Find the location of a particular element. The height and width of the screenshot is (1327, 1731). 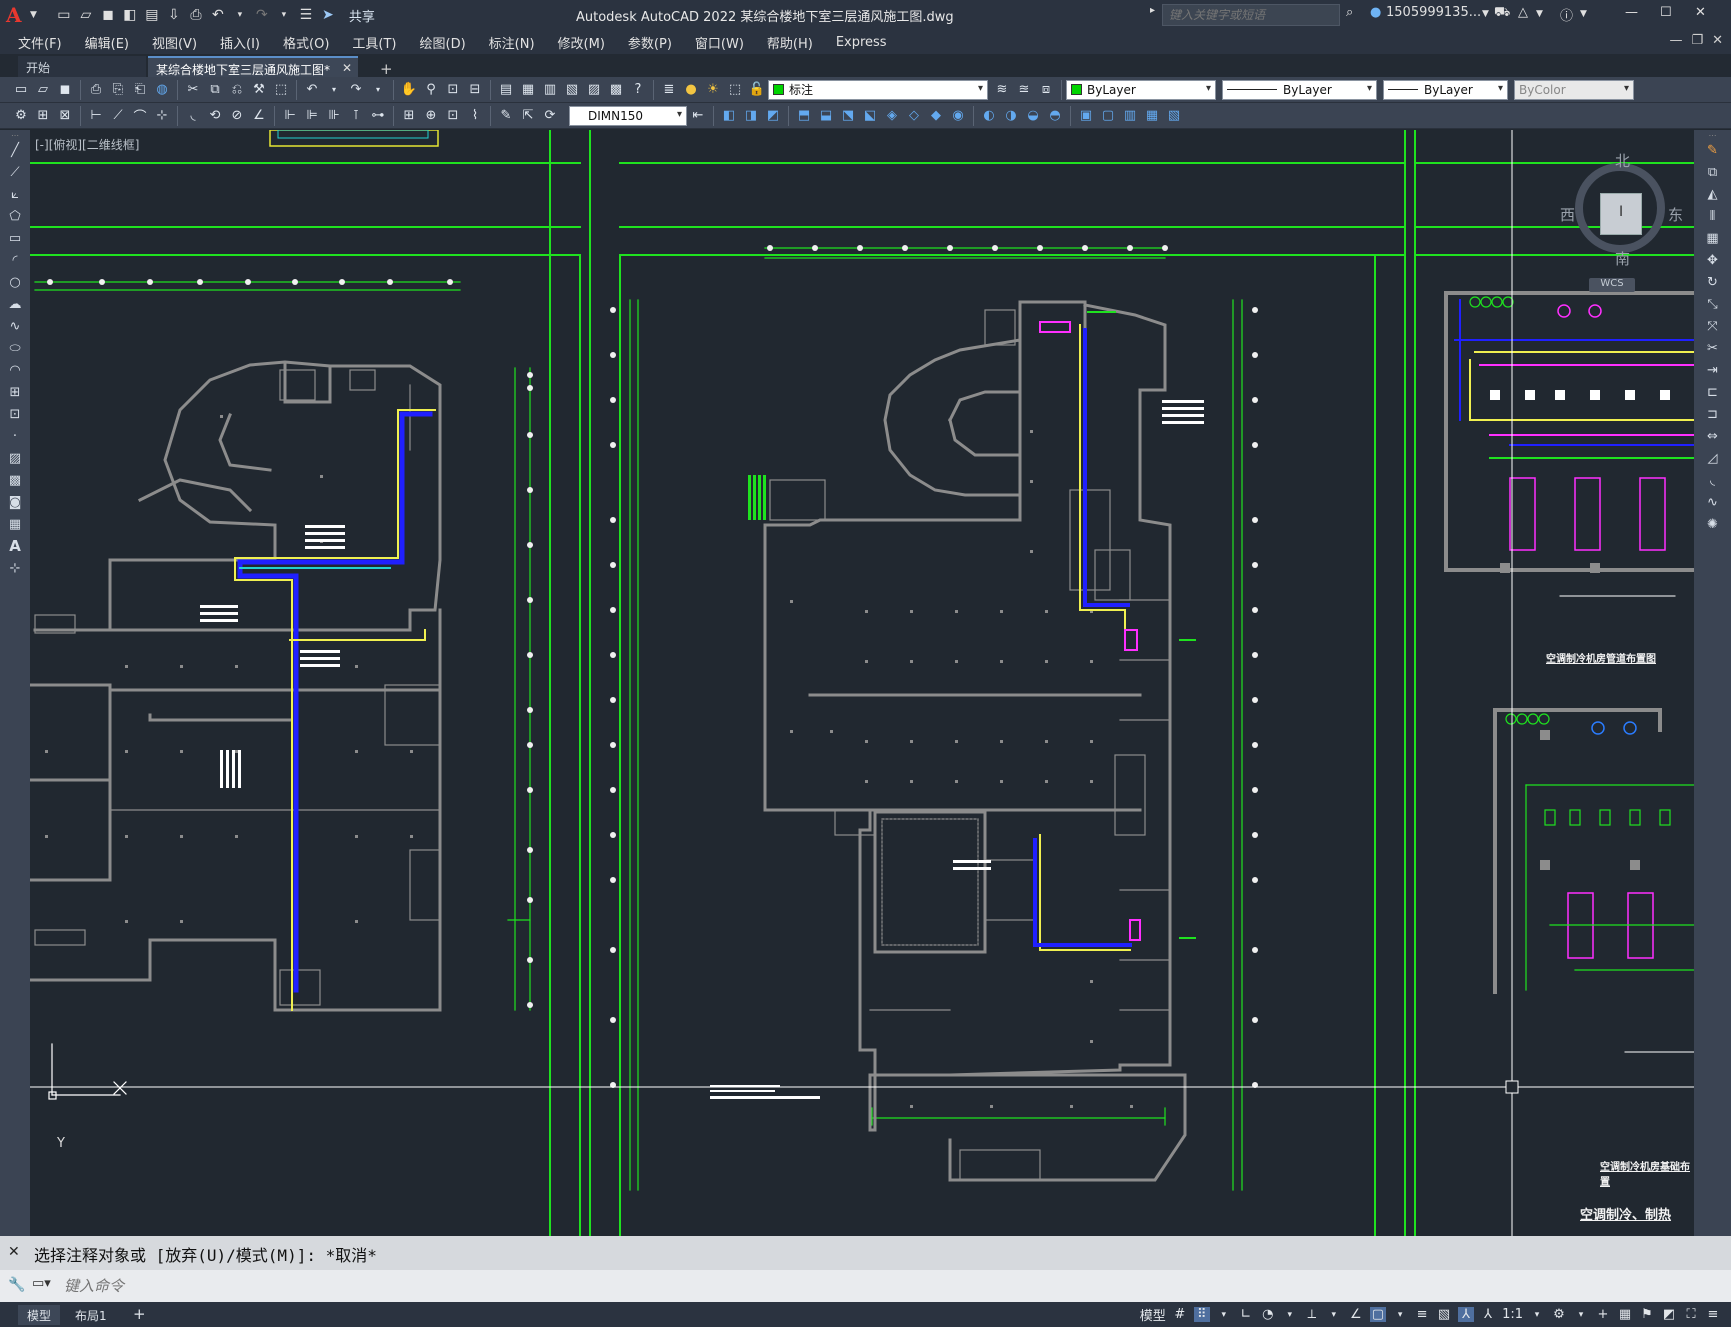

arc-length-icon: ⌒ is located at coordinates (140, 116).